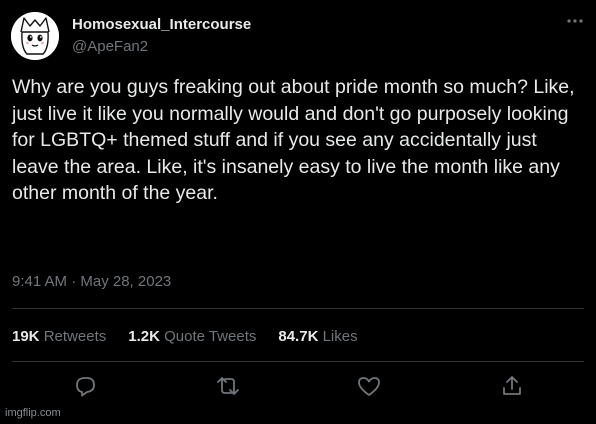  I want to click on share-icon, so click(512, 386).